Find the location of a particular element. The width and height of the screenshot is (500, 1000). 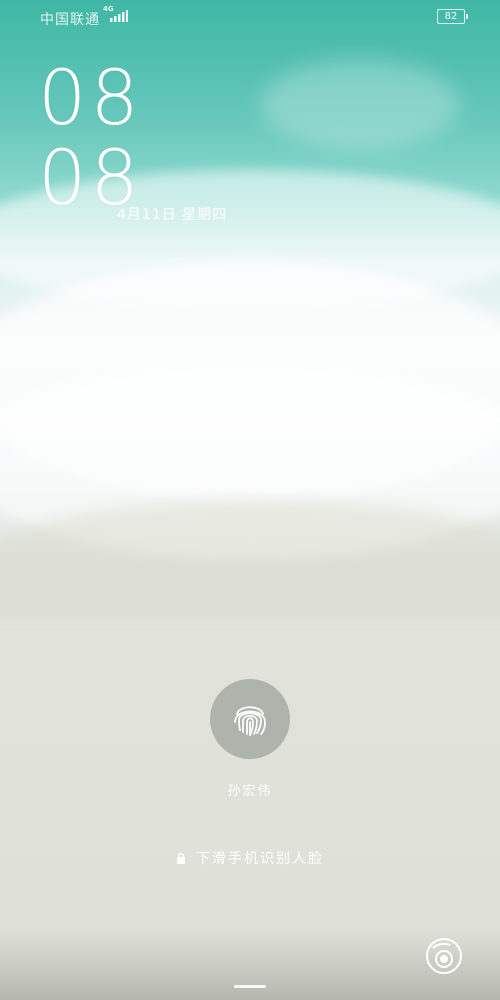

battery-icon: 82 is located at coordinates (452, 16).